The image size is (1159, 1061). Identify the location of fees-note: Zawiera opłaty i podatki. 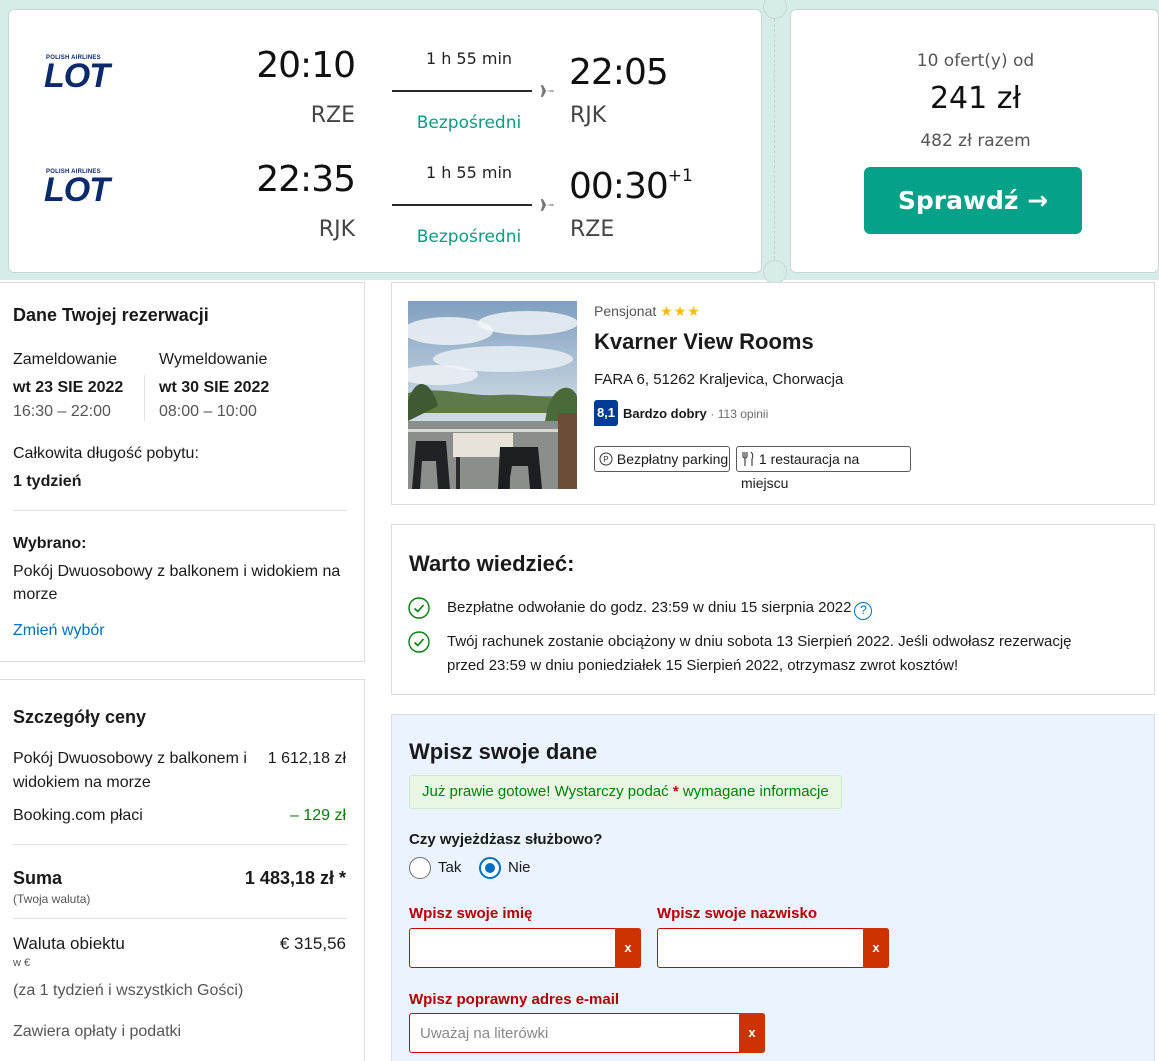
(97, 1031).